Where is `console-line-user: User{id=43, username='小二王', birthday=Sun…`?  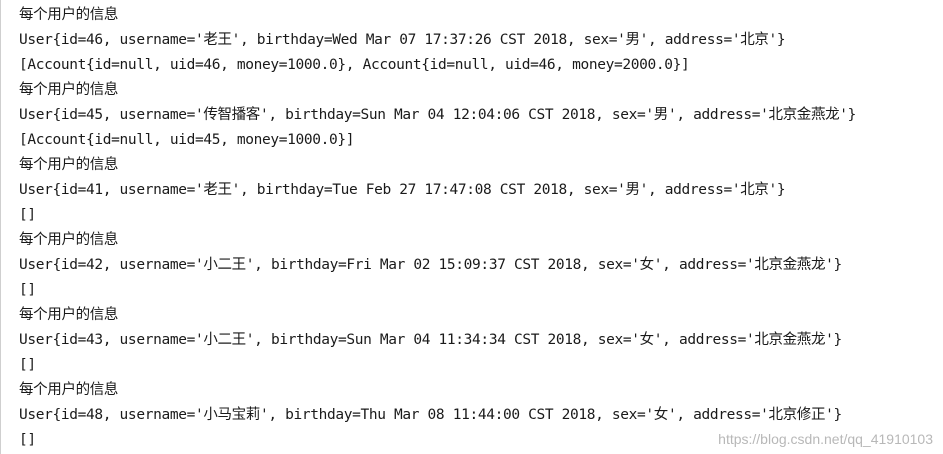 console-line-user: User{id=43, username='小二王', birthday=Sun… is located at coordinates (430, 340).